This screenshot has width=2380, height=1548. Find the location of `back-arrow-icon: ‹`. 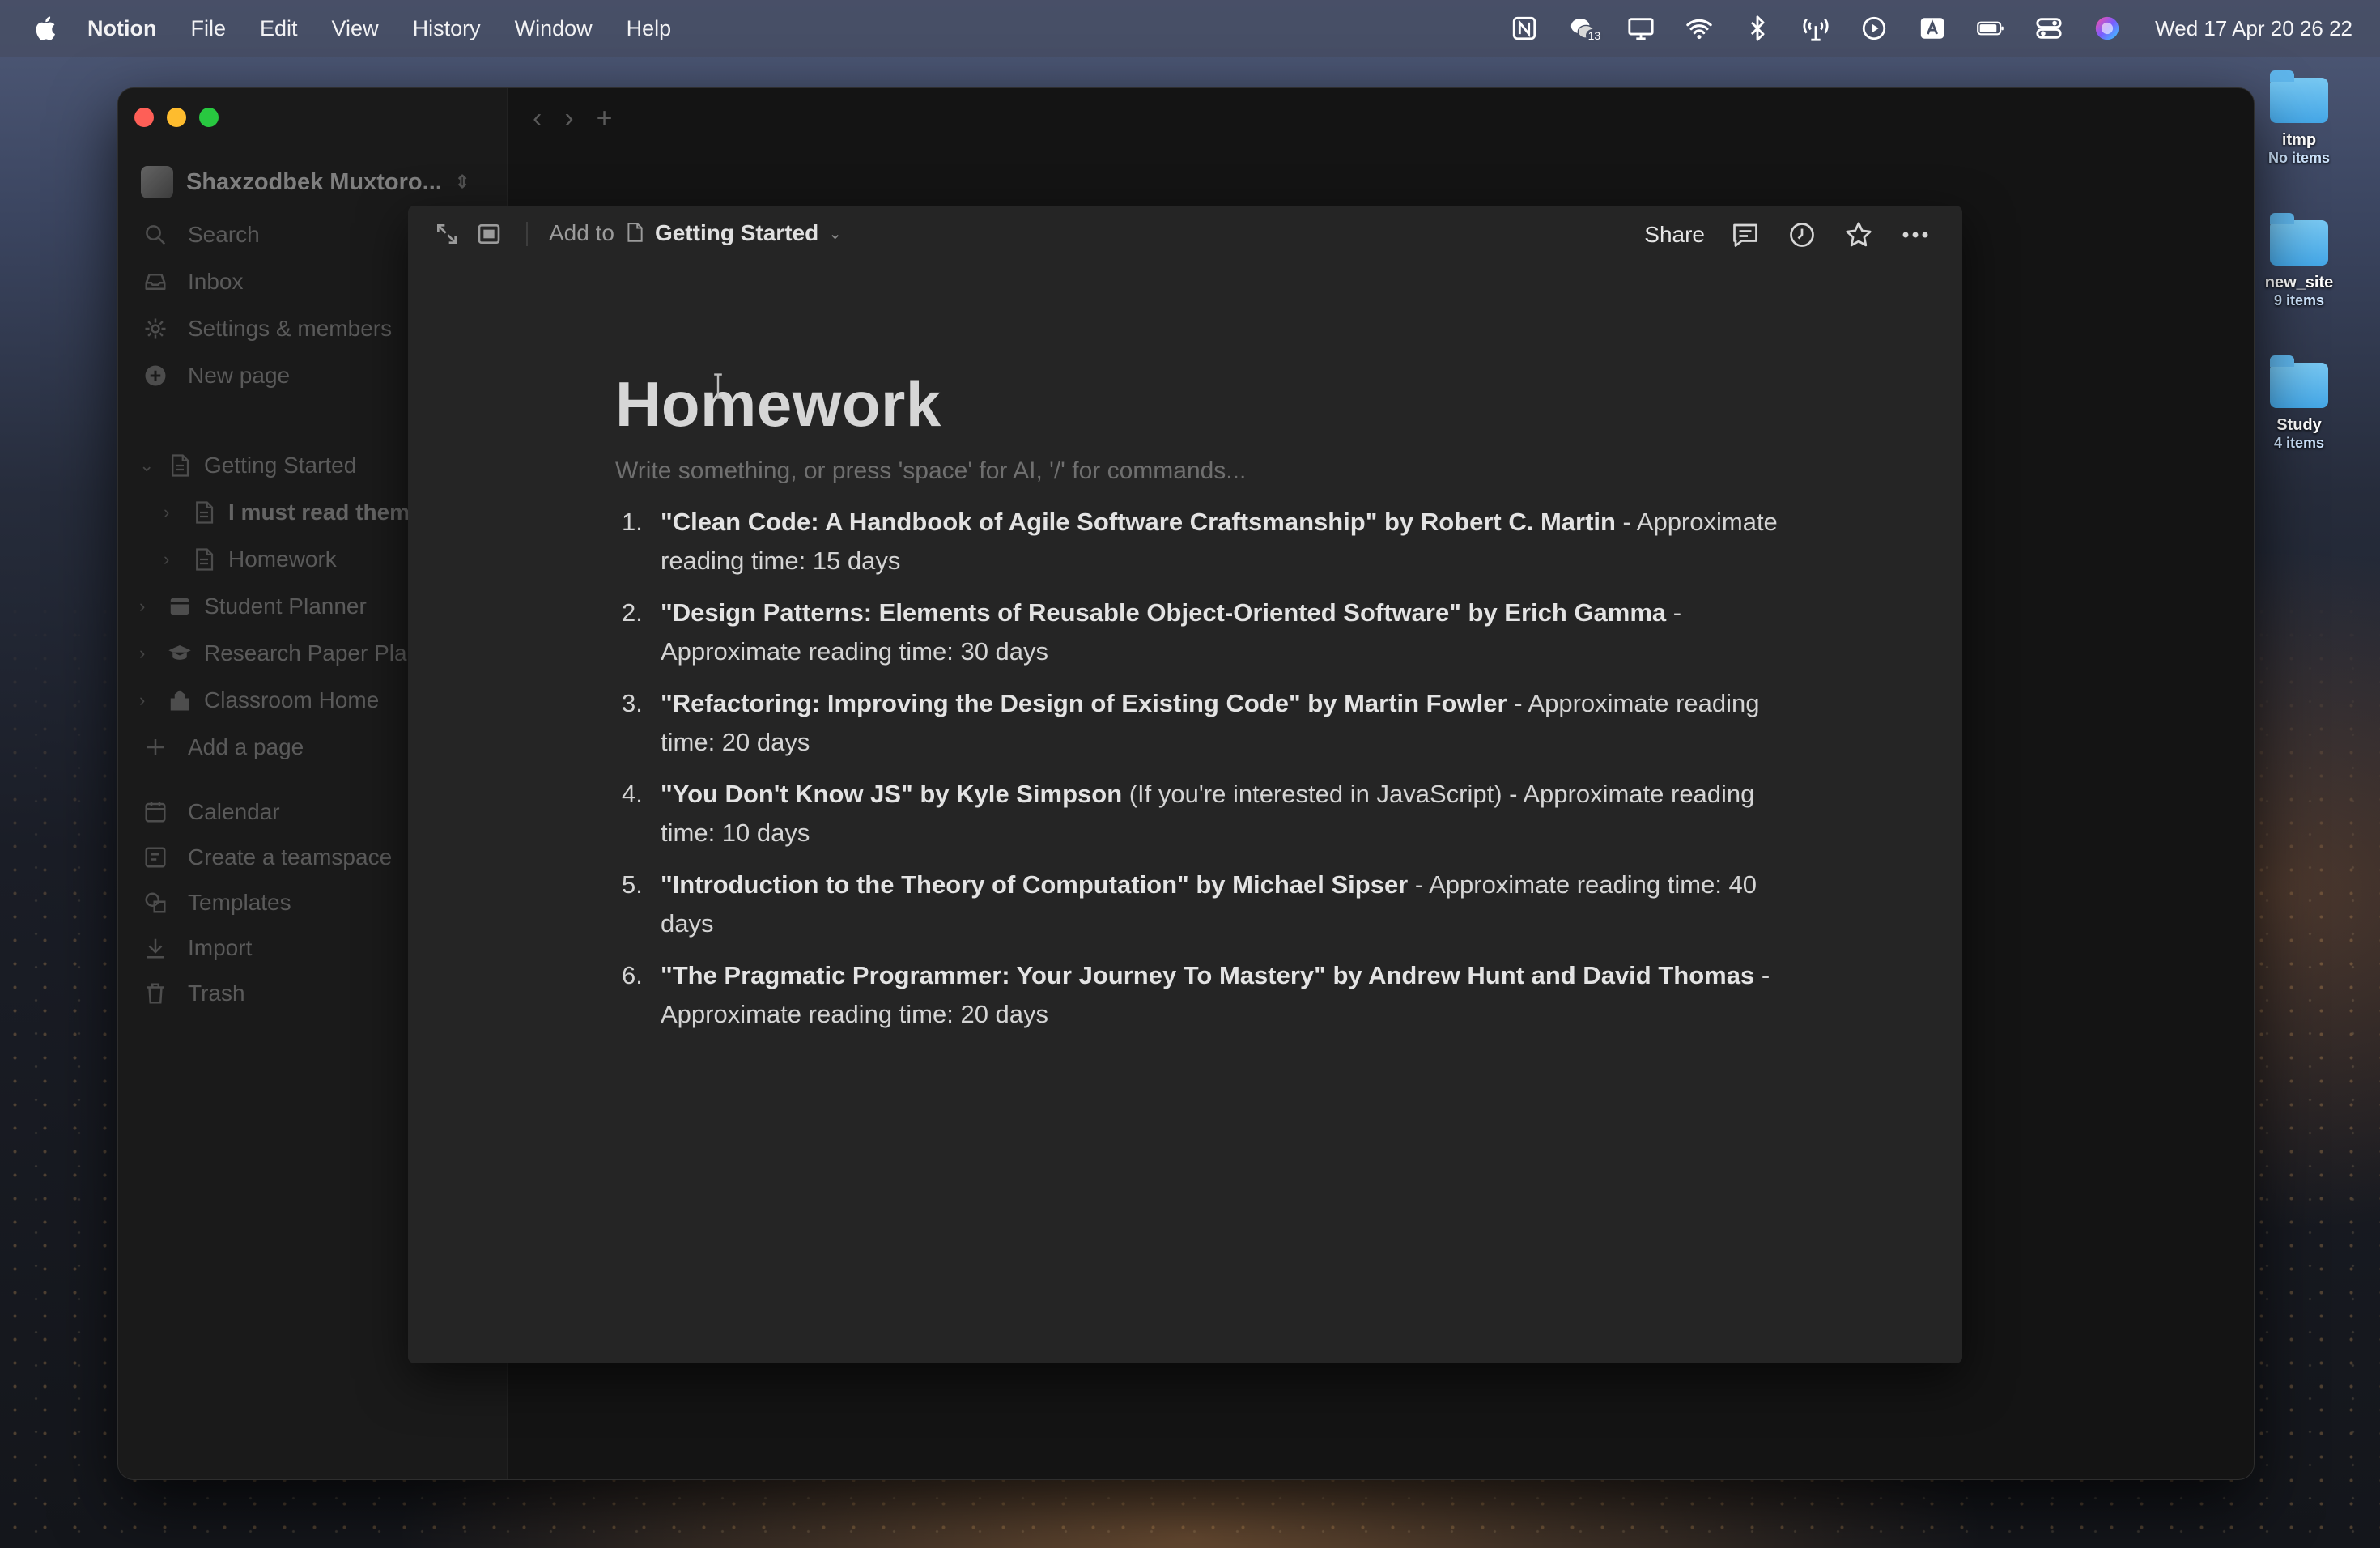

back-arrow-icon: ‹ is located at coordinates (537, 118).